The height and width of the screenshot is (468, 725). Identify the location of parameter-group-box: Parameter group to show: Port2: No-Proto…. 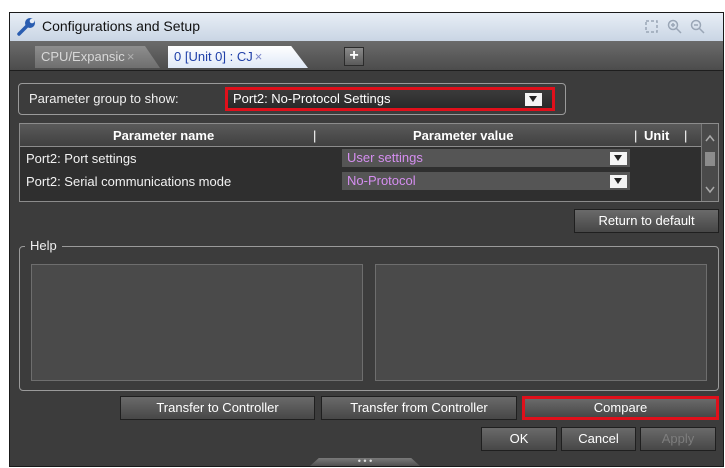
(292, 99).